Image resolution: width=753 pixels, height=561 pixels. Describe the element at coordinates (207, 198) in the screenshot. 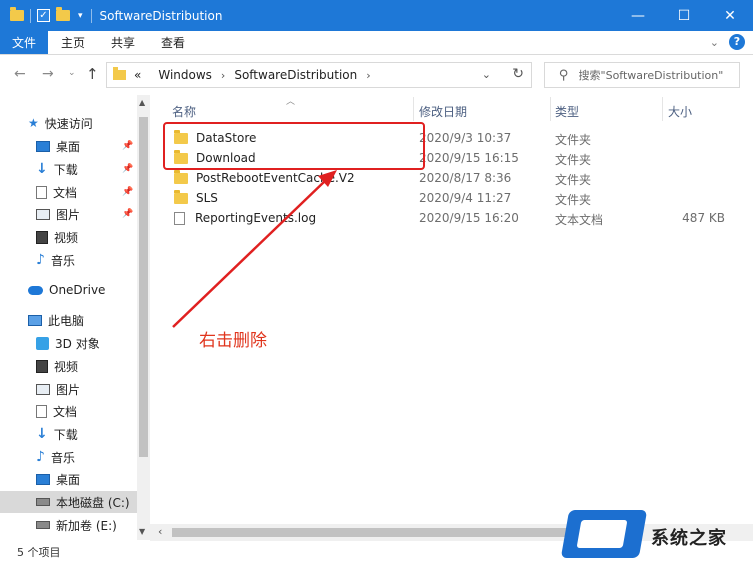

I see `file-name: SLS` at that location.